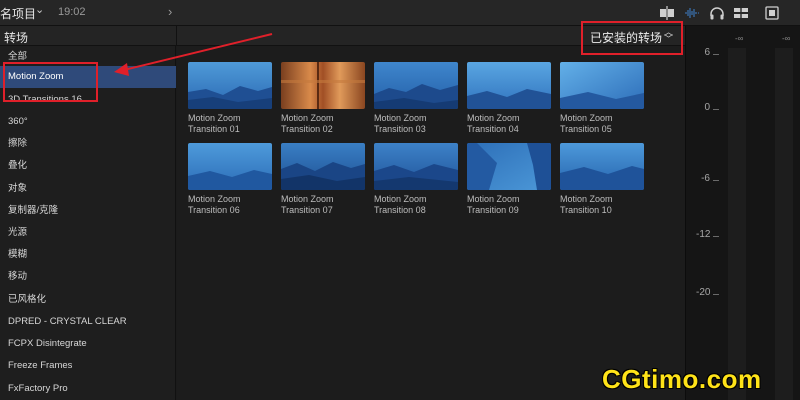 The width and height of the screenshot is (800, 400). What do you see at coordinates (682, 379) in the screenshot?
I see `watermark: CGtimo.com` at bounding box center [682, 379].